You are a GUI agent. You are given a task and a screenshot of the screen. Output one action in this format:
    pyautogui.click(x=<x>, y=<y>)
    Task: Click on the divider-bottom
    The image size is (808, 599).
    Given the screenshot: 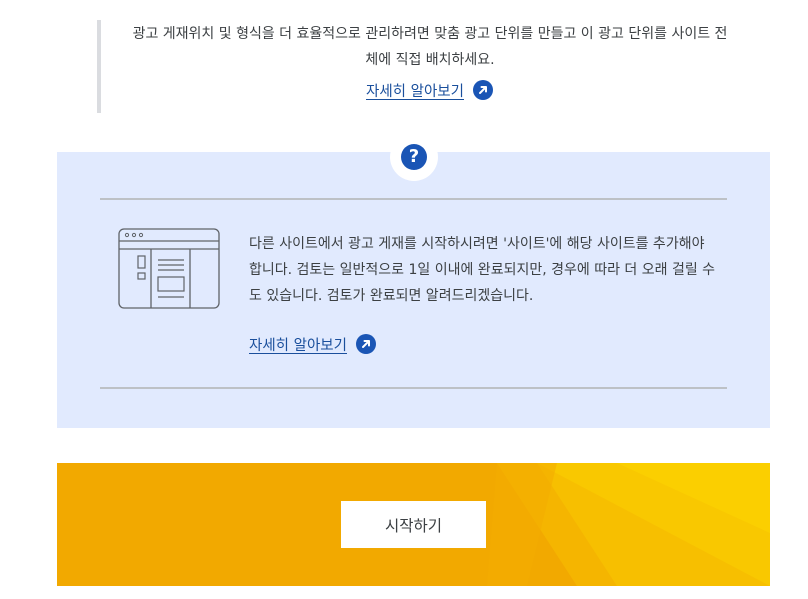 What is the action you would take?
    pyautogui.click(x=413, y=388)
    